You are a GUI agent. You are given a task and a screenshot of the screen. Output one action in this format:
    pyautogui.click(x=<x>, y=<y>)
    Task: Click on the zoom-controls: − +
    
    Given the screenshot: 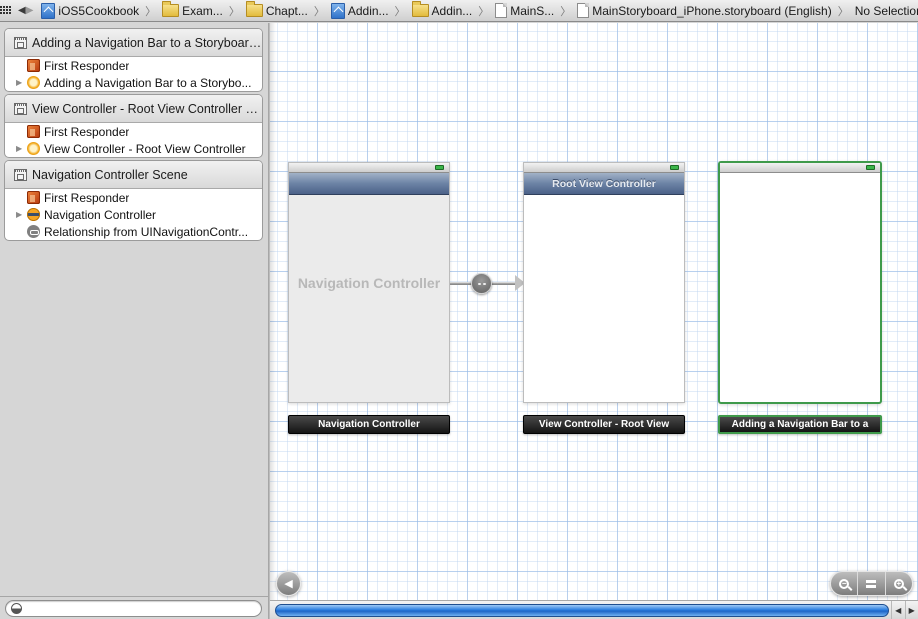 What is the action you would take?
    pyautogui.click(x=871, y=583)
    